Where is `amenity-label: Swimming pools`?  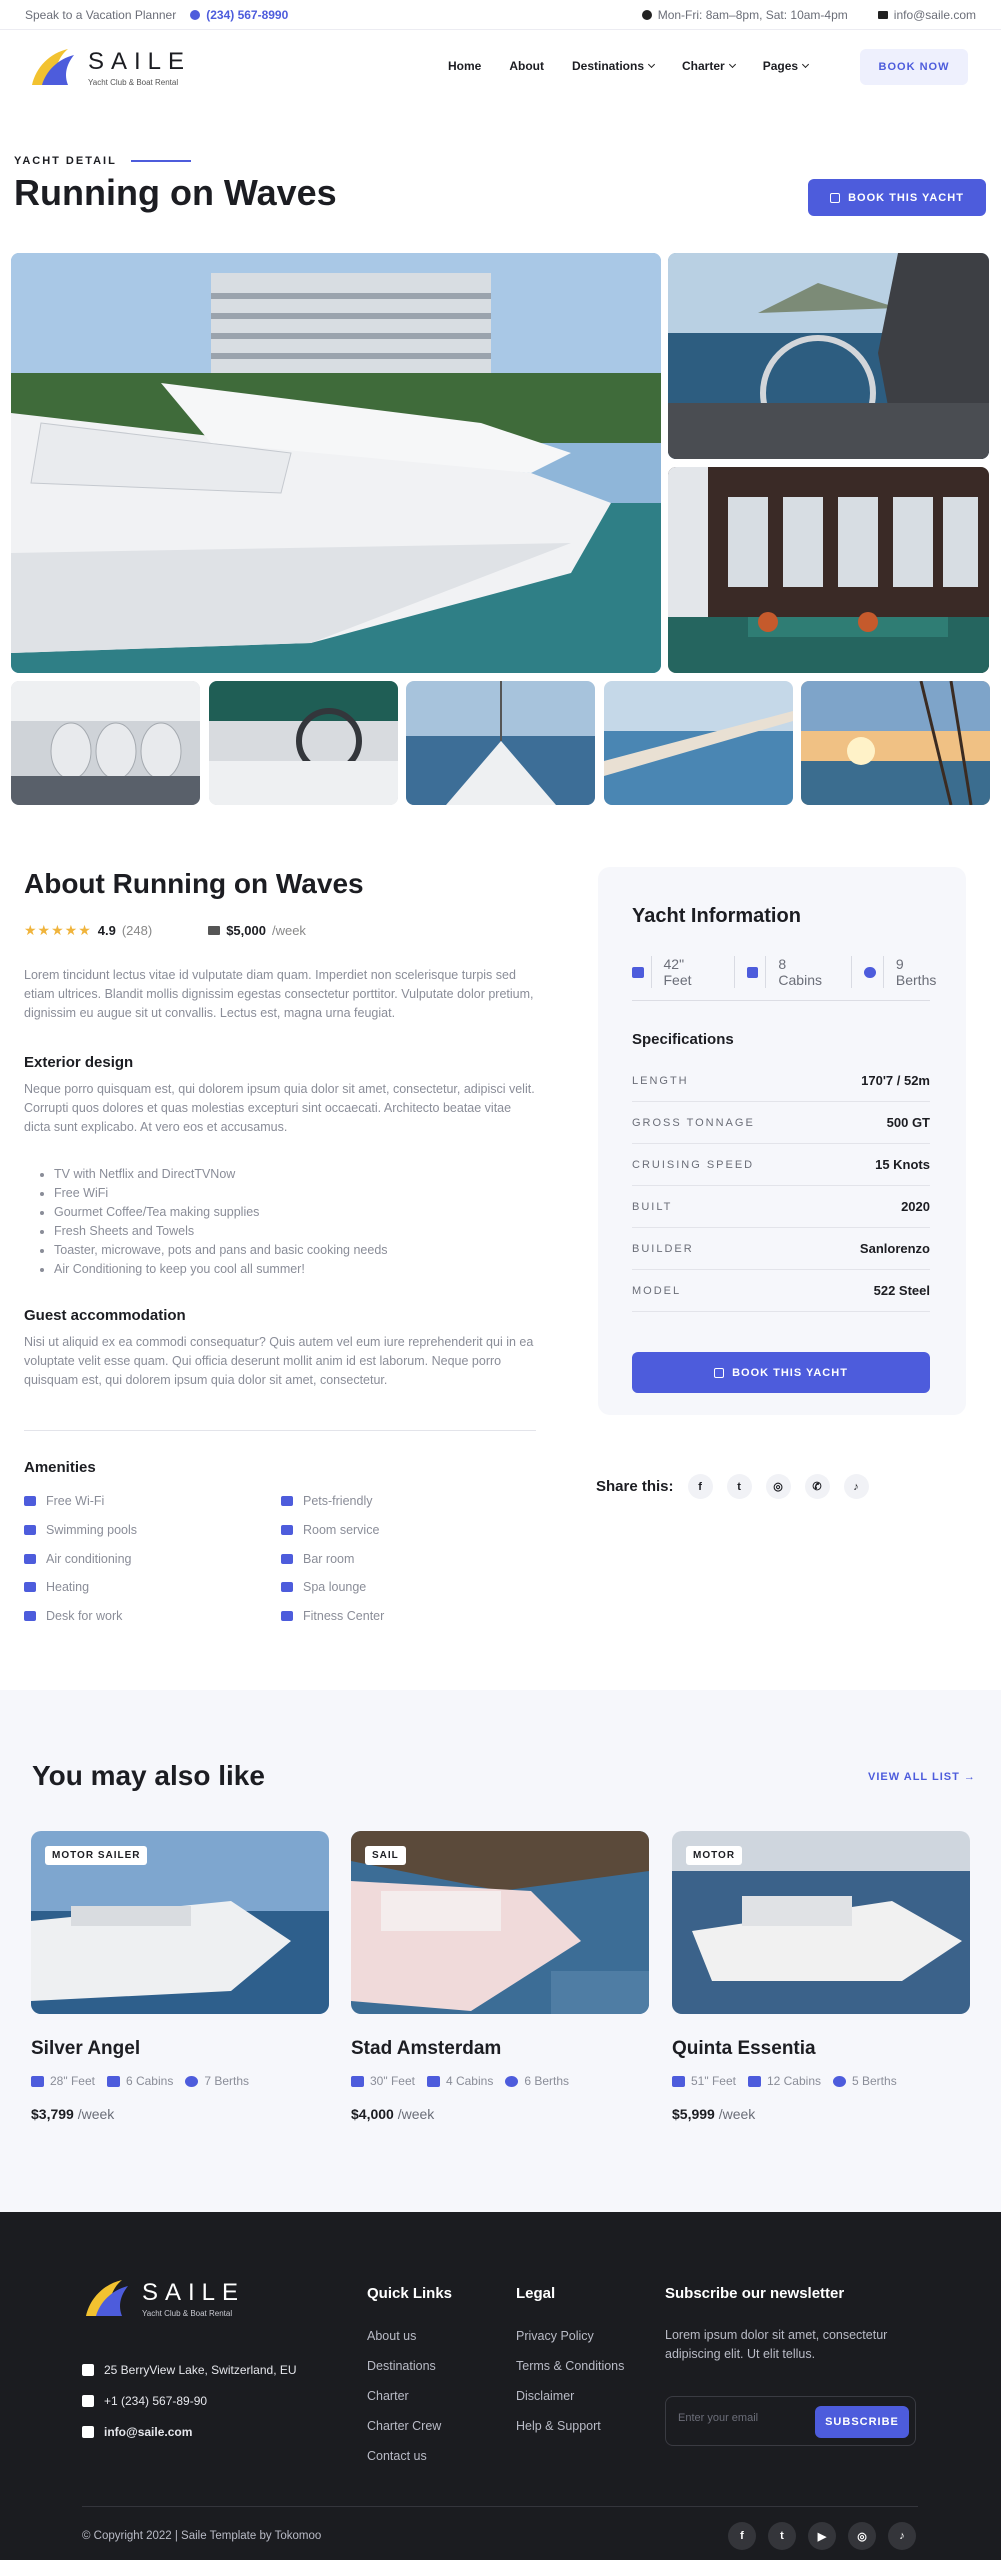 amenity-label: Swimming pools is located at coordinates (92, 1530).